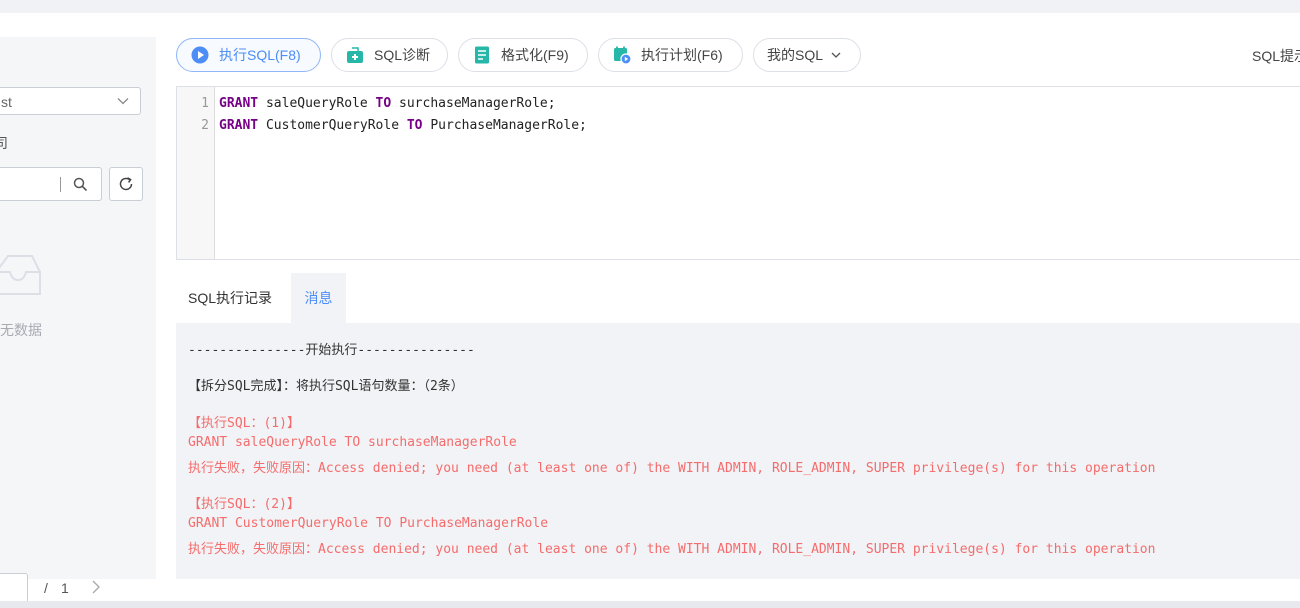  What do you see at coordinates (244, 423) in the screenshot?
I see `message-sql-header: 【执行SQL：(1)】` at bounding box center [244, 423].